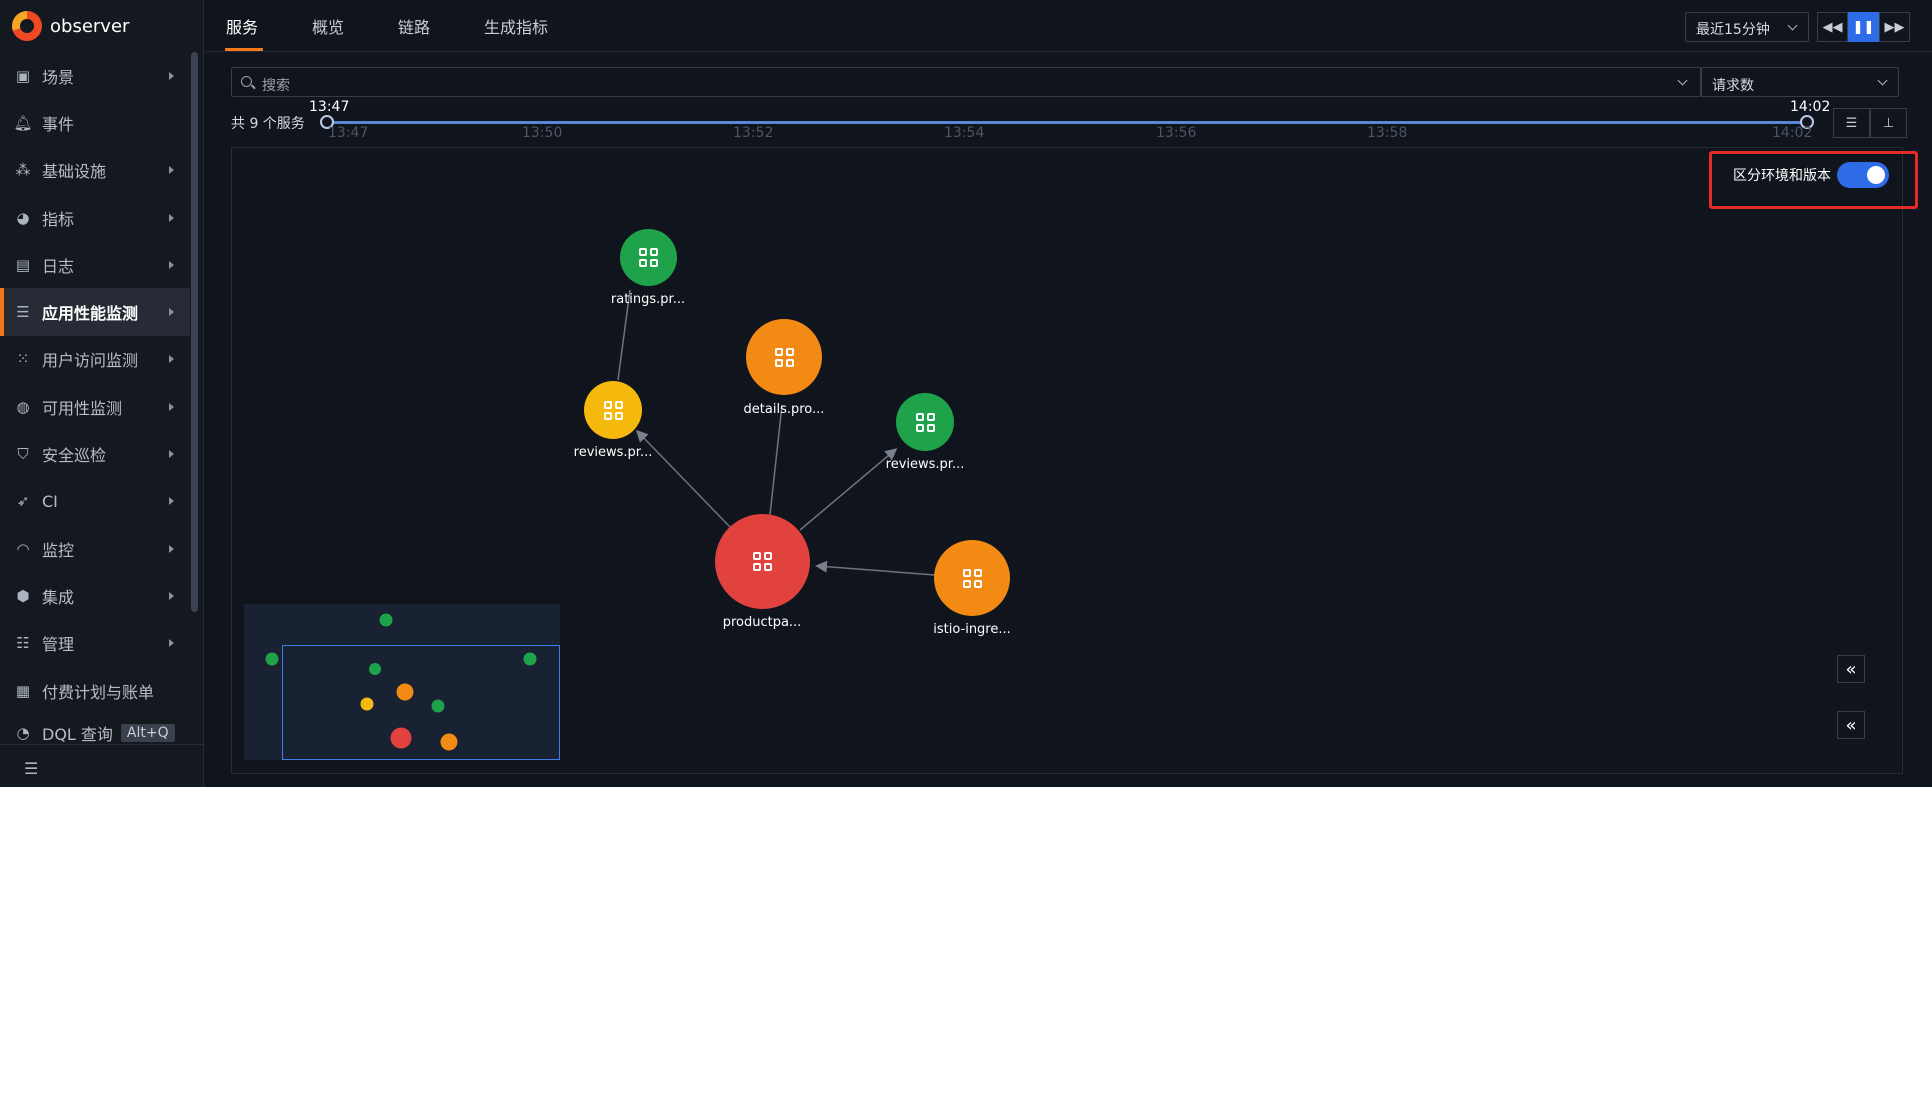  I want to click on edge-ingress-productpage, so click(875, 568).